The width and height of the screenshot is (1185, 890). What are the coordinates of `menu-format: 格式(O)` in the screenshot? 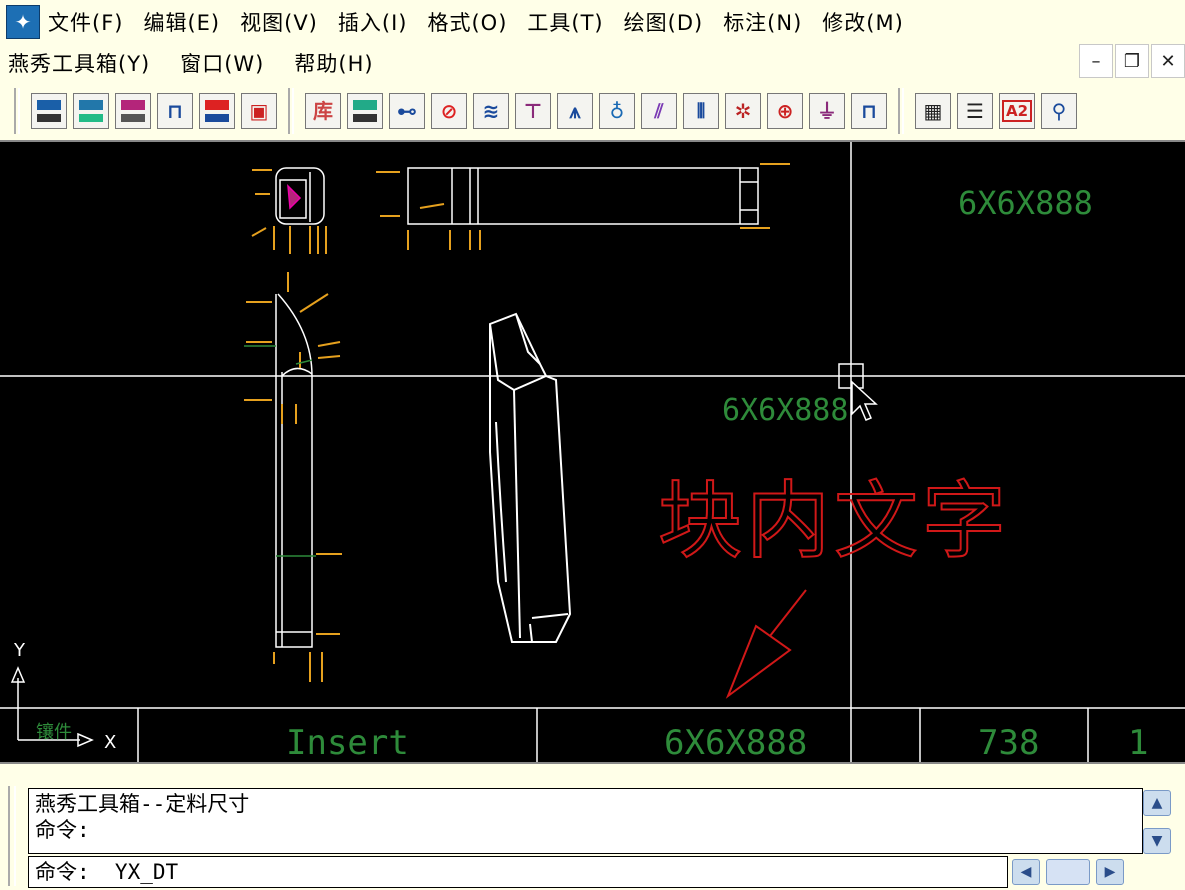 It's located at (467, 22).